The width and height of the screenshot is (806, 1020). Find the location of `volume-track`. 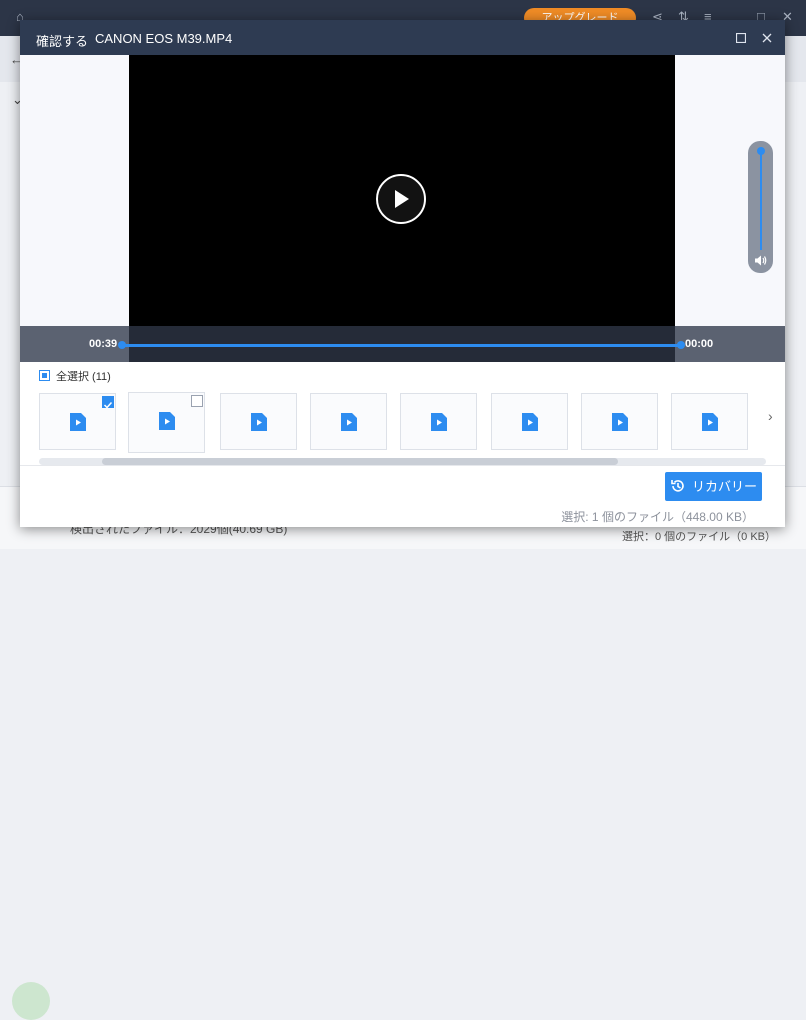

volume-track is located at coordinates (761, 200).